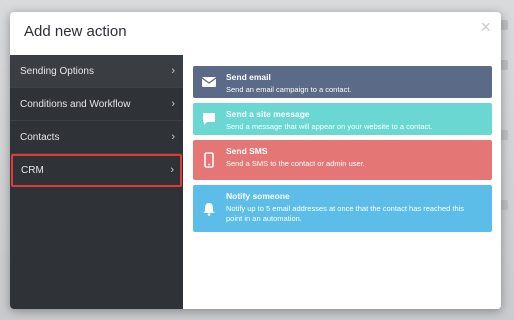  I want to click on modal-header: Add new action ×, so click(255, 33).